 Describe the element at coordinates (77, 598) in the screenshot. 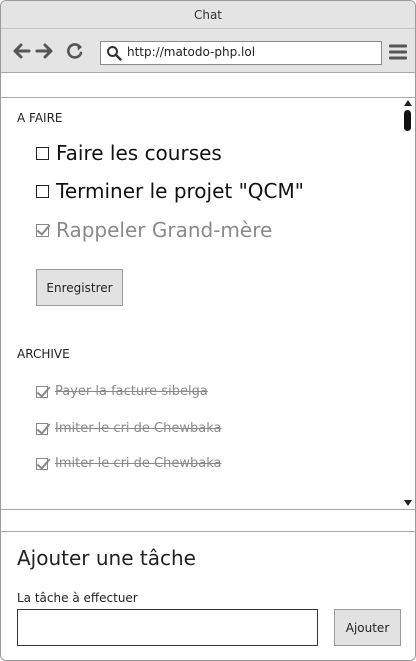

I see `task-field-label: La tâche à effectuer` at that location.